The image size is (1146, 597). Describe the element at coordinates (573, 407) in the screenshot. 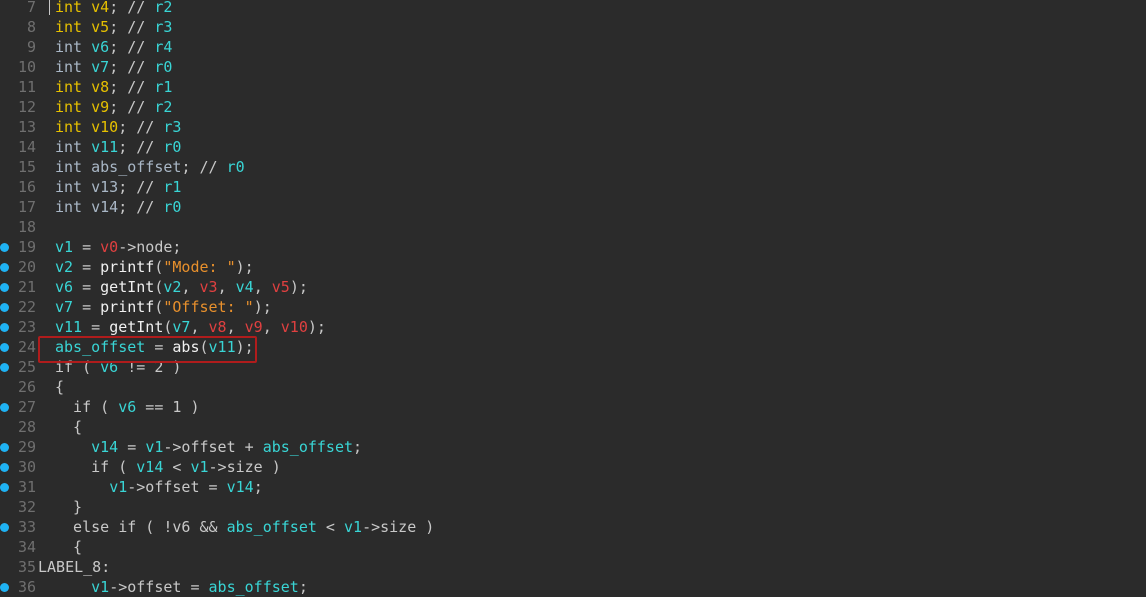

I see `code-line: 27 if ( v6 == 1 )` at that location.